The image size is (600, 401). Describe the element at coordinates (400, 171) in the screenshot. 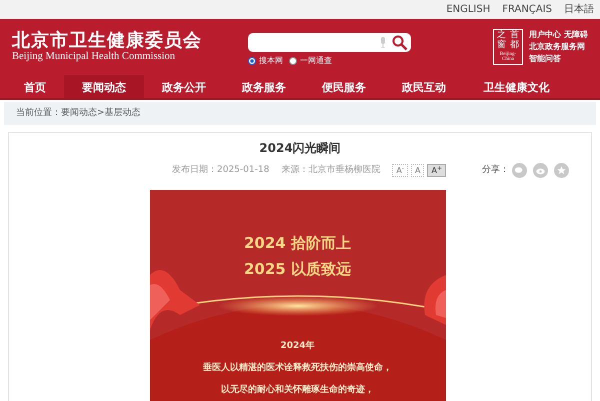

I see `font-size-button: A$^{-}$` at that location.